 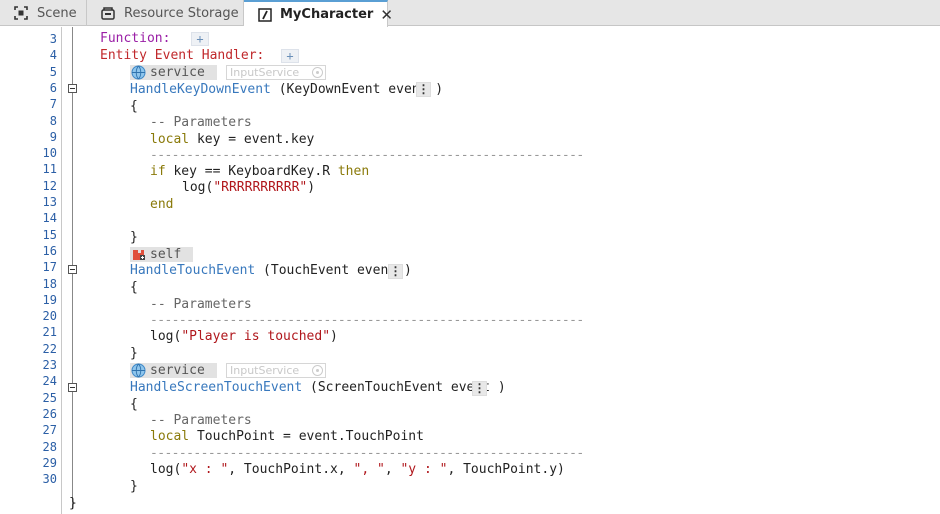 I want to click on function-section-label: Function:, so click(x=135, y=38).